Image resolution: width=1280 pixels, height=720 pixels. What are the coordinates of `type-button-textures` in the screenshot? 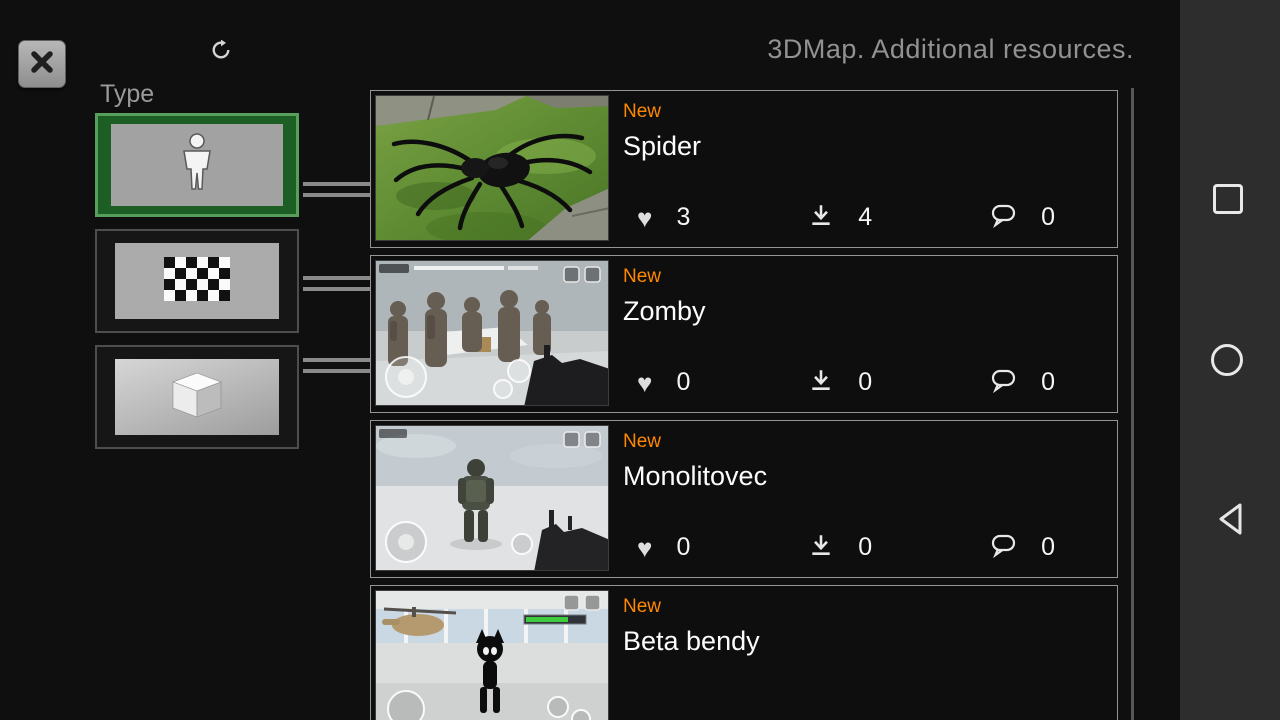 It's located at (197, 281).